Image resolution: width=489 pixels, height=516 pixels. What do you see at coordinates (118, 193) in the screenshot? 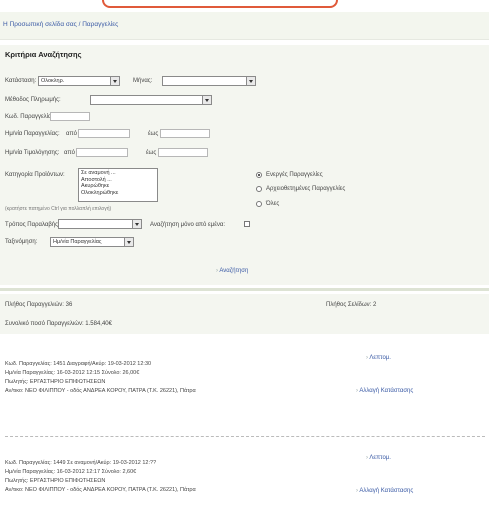
I see `list-item: Ολοκληρώθηκε` at bounding box center [118, 193].